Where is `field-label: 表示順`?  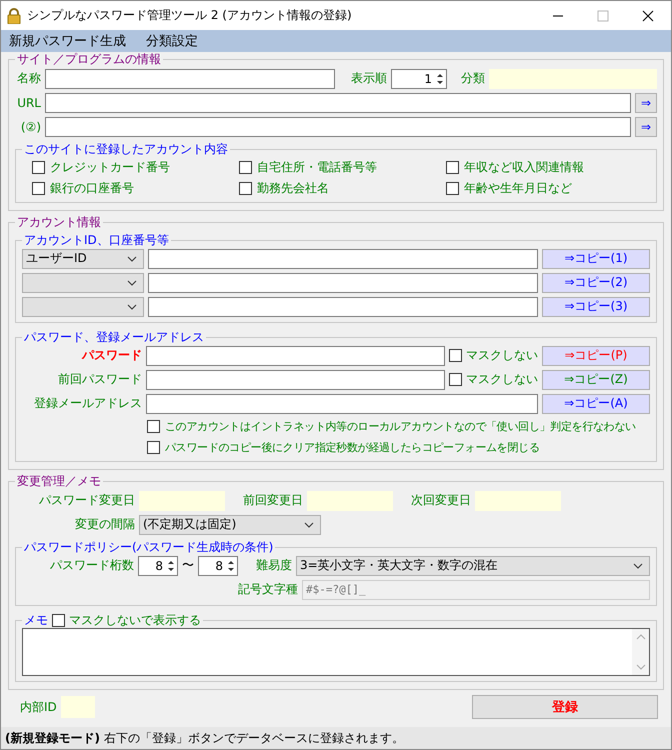
field-label: 表示順 is located at coordinates (369, 78).